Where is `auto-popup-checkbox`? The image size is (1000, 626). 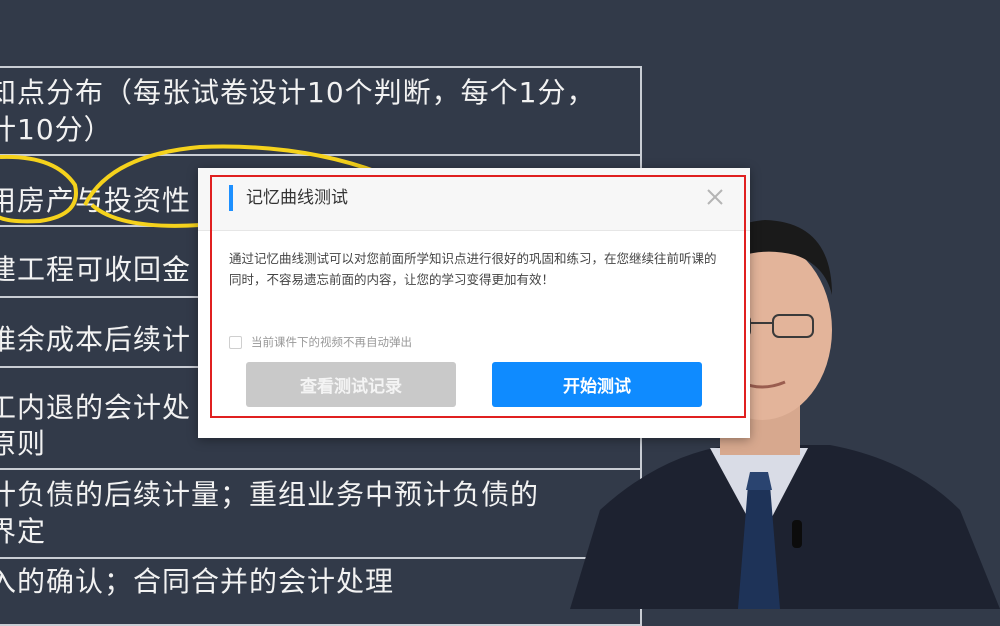 auto-popup-checkbox is located at coordinates (235, 342).